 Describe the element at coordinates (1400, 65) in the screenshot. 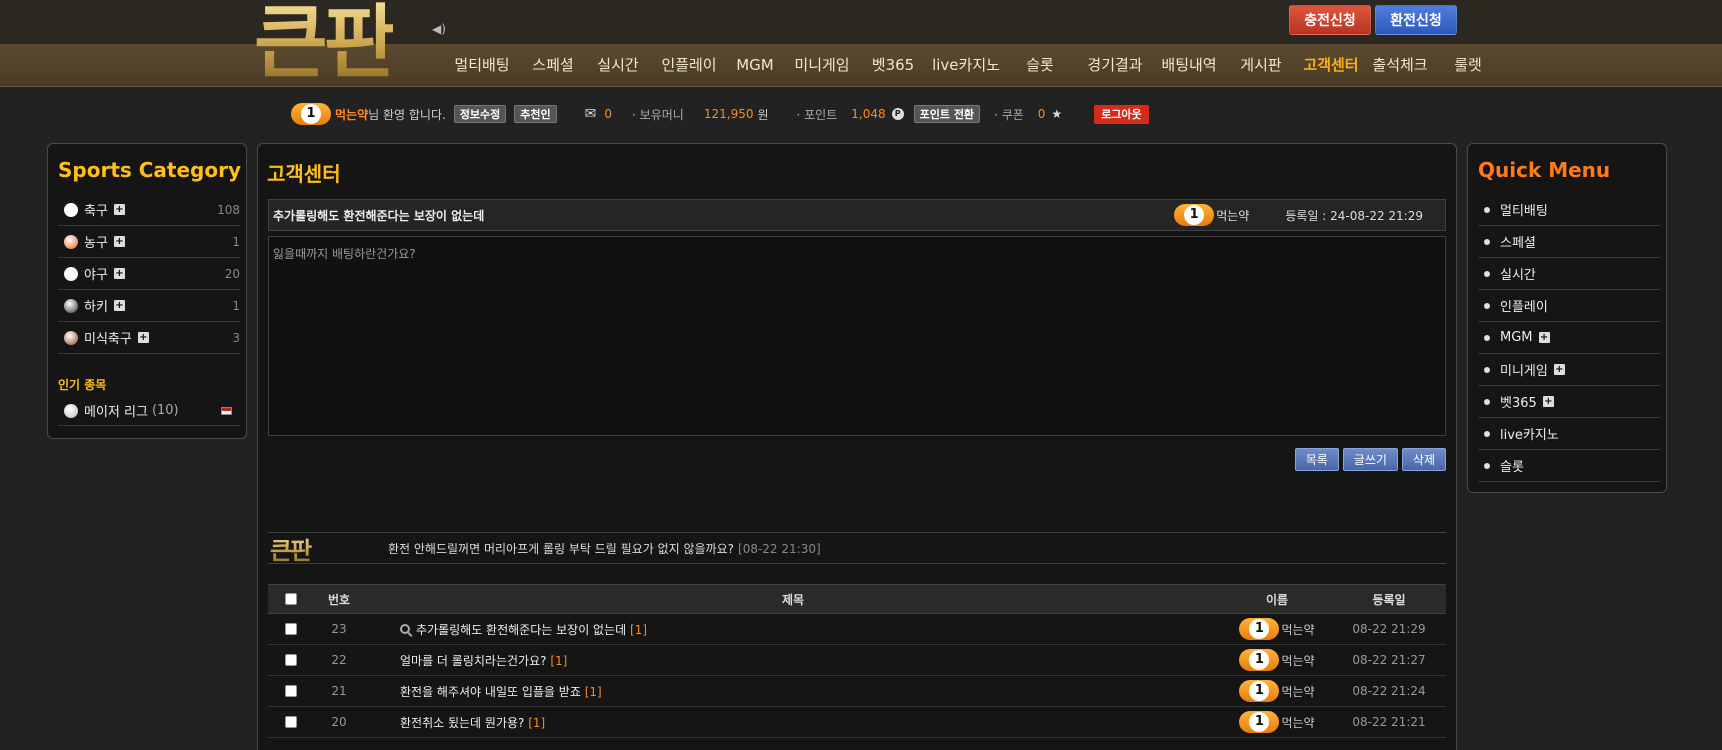

I see `nav-item: 출석체크` at that location.